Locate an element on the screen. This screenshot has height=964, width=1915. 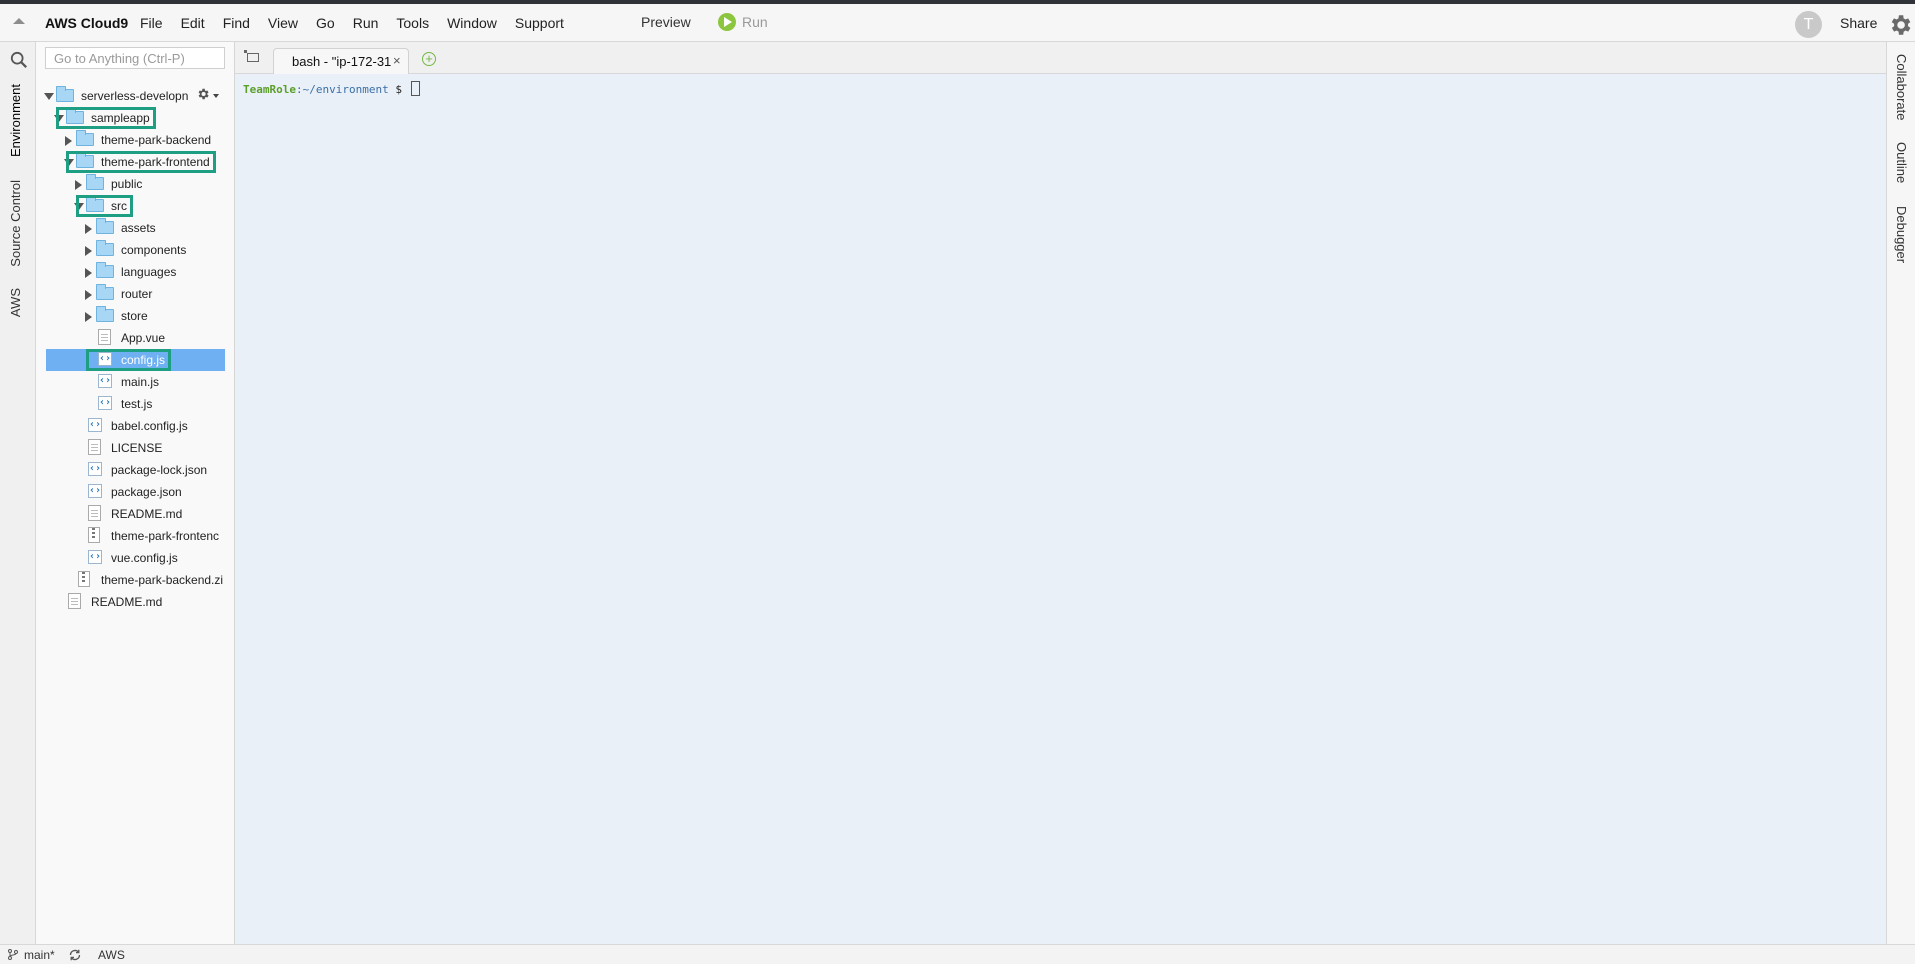
menu-tools: Tools is located at coordinates (412, 23).